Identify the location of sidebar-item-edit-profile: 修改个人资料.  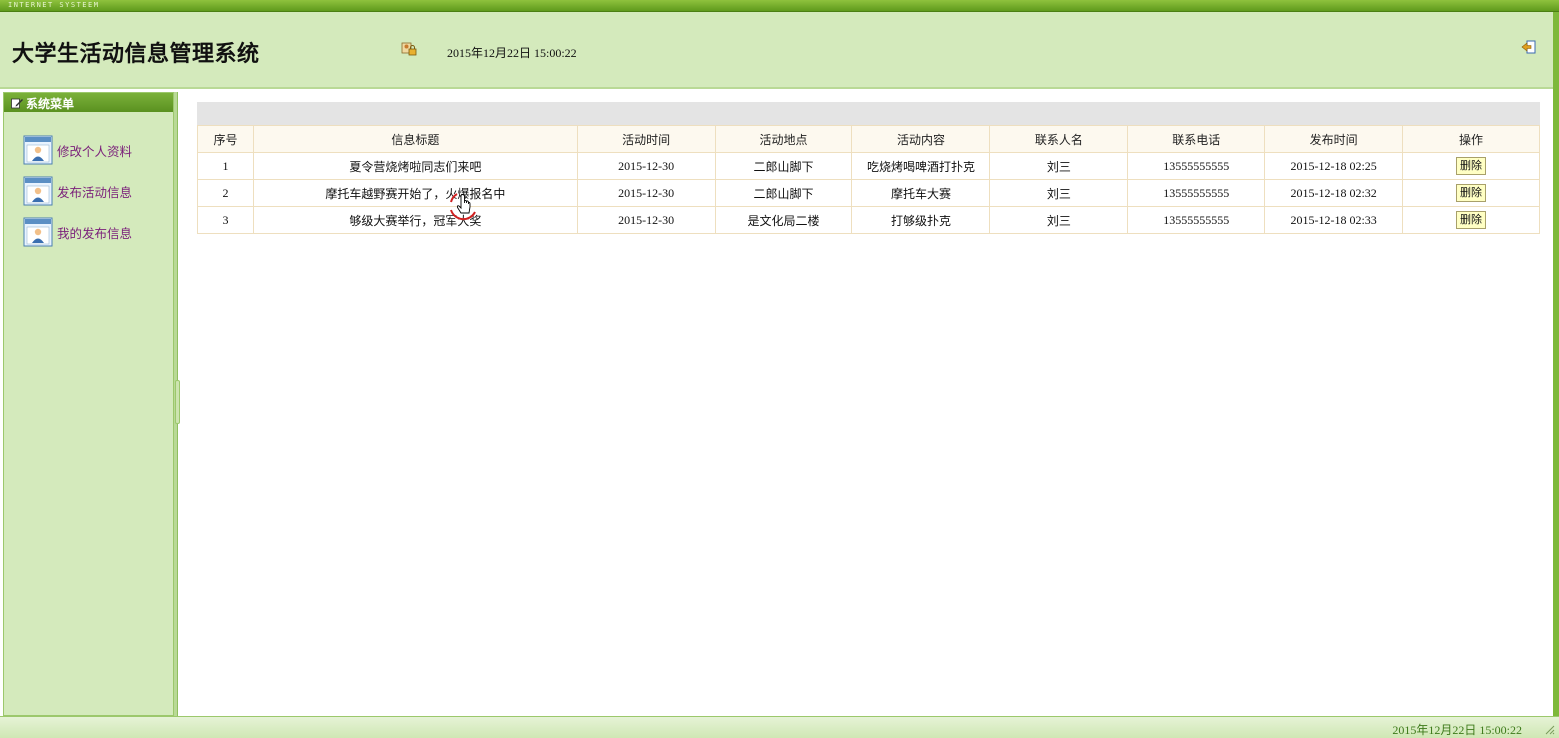
(98, 150).